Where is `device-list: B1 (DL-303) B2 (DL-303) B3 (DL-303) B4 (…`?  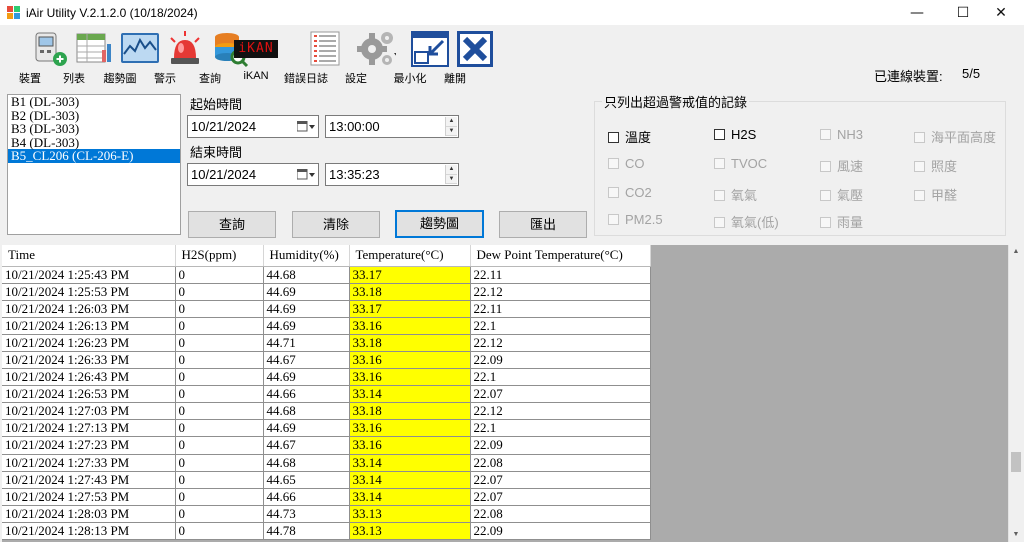
device-list: B1 (DL-303) B2 (DL-303) B3 (DL-303) B4 (… is located at coordinates (94, 164).